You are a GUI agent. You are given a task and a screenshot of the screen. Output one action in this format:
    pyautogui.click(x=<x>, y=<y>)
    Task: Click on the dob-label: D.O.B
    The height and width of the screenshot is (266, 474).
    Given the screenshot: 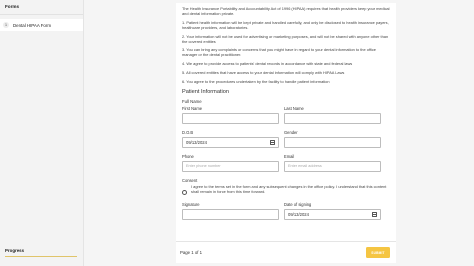 What is the action you would take?
    pyautogui.click(x=188, y=132)
    